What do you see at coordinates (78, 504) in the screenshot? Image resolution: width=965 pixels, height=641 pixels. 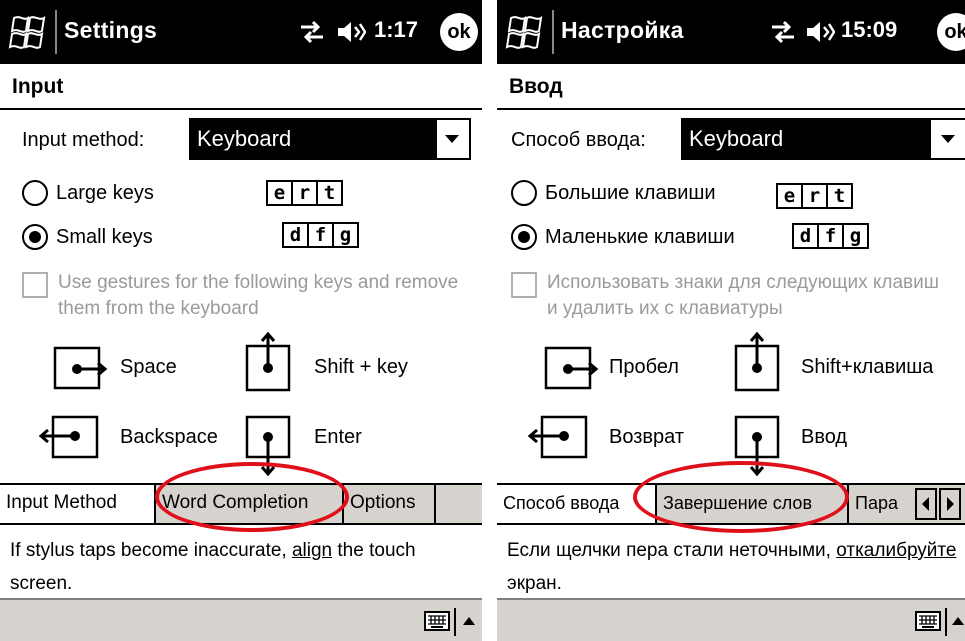 I see `tab-input-method: Input Method` at bounding box center [78, 504].